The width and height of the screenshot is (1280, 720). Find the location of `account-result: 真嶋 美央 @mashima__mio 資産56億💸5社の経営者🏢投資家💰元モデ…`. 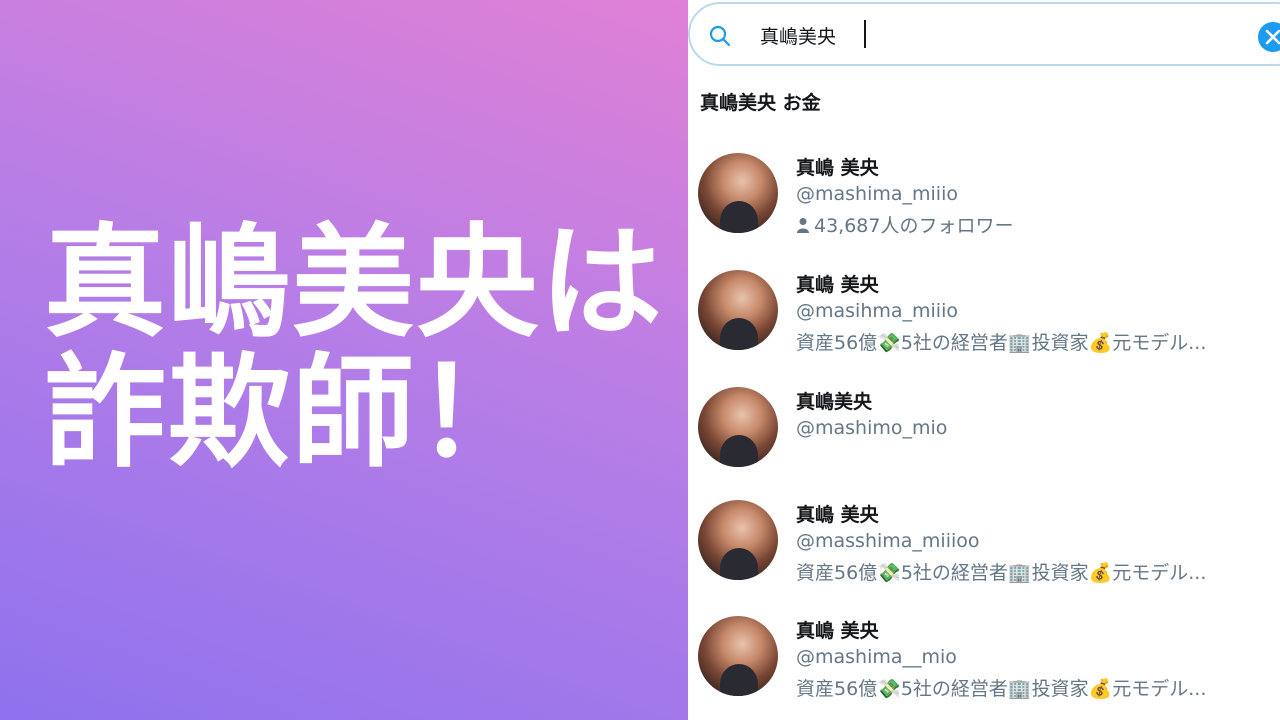

account-result: 真嶋 美央 @mashima__mio 資産56億💸5社の経営者🏢投資家💰元モデ… is located at coordinates (984, 668).